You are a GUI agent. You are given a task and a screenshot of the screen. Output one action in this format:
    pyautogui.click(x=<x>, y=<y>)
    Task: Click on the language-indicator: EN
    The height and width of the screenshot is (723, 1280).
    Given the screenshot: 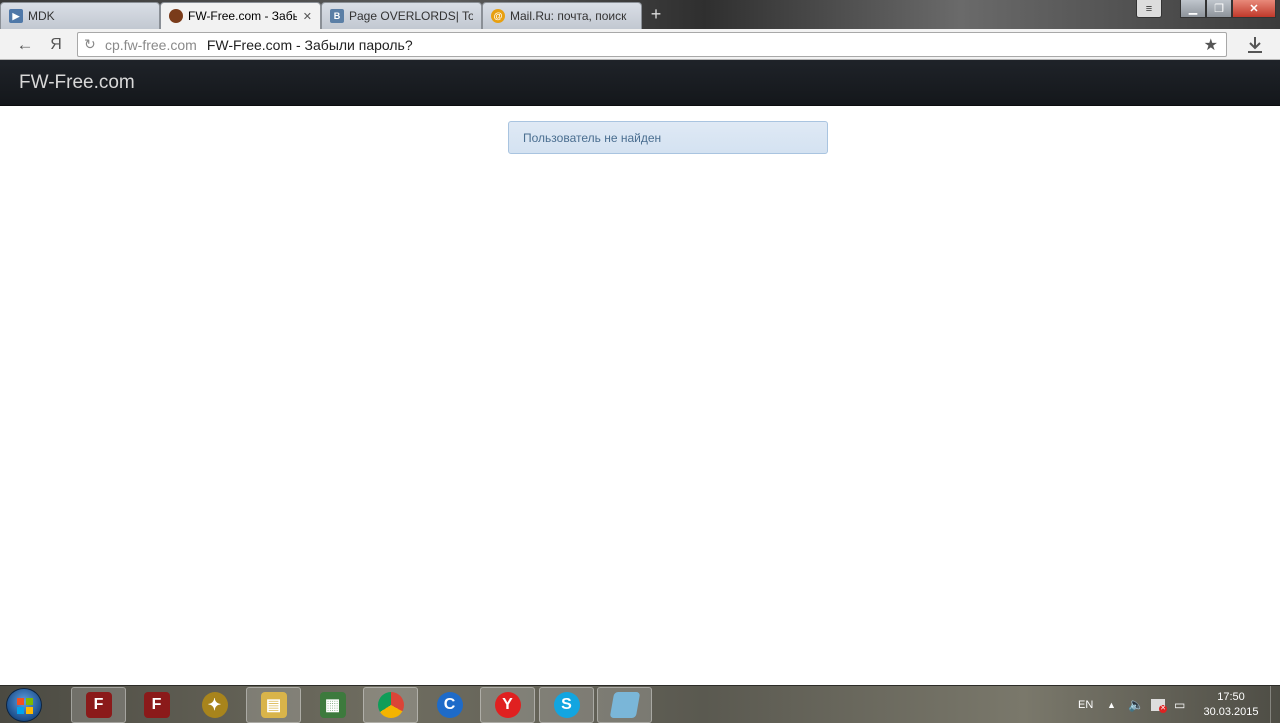 What is the action you would take?
    pyautogui.click(x=1085, y=704)
    